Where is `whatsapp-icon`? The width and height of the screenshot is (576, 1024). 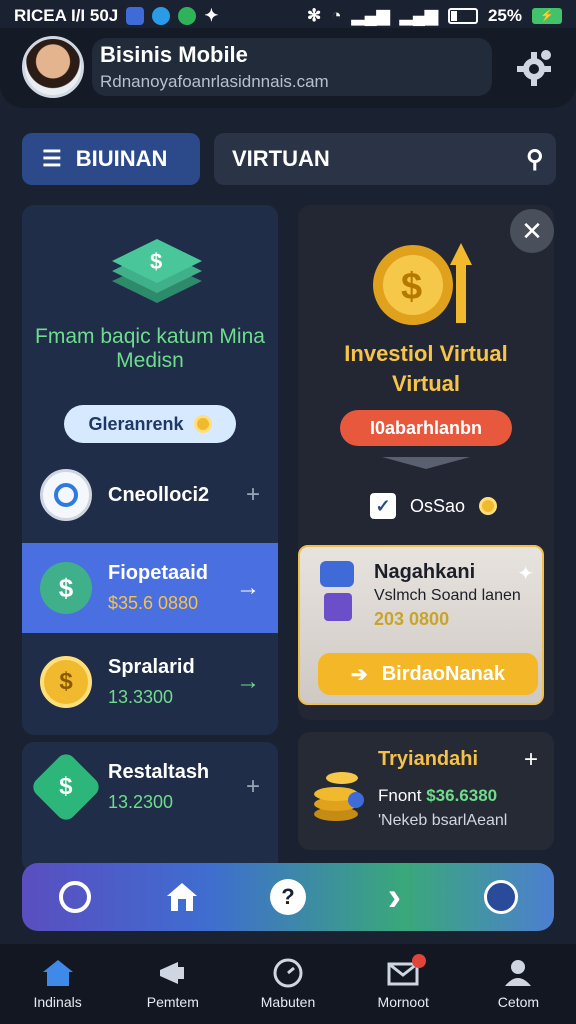 whatsapp-icon is located at coordinates (187, 16).